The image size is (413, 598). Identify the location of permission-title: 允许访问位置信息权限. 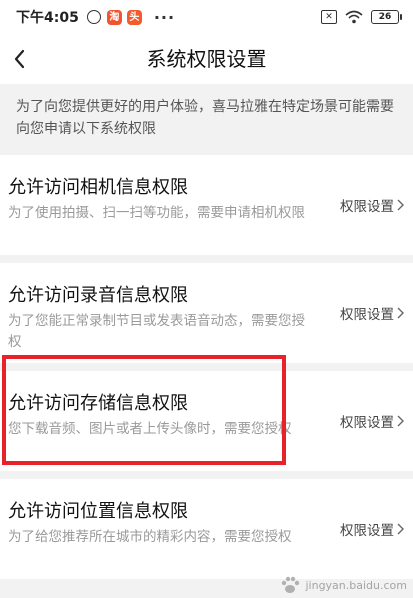
(98, 511).